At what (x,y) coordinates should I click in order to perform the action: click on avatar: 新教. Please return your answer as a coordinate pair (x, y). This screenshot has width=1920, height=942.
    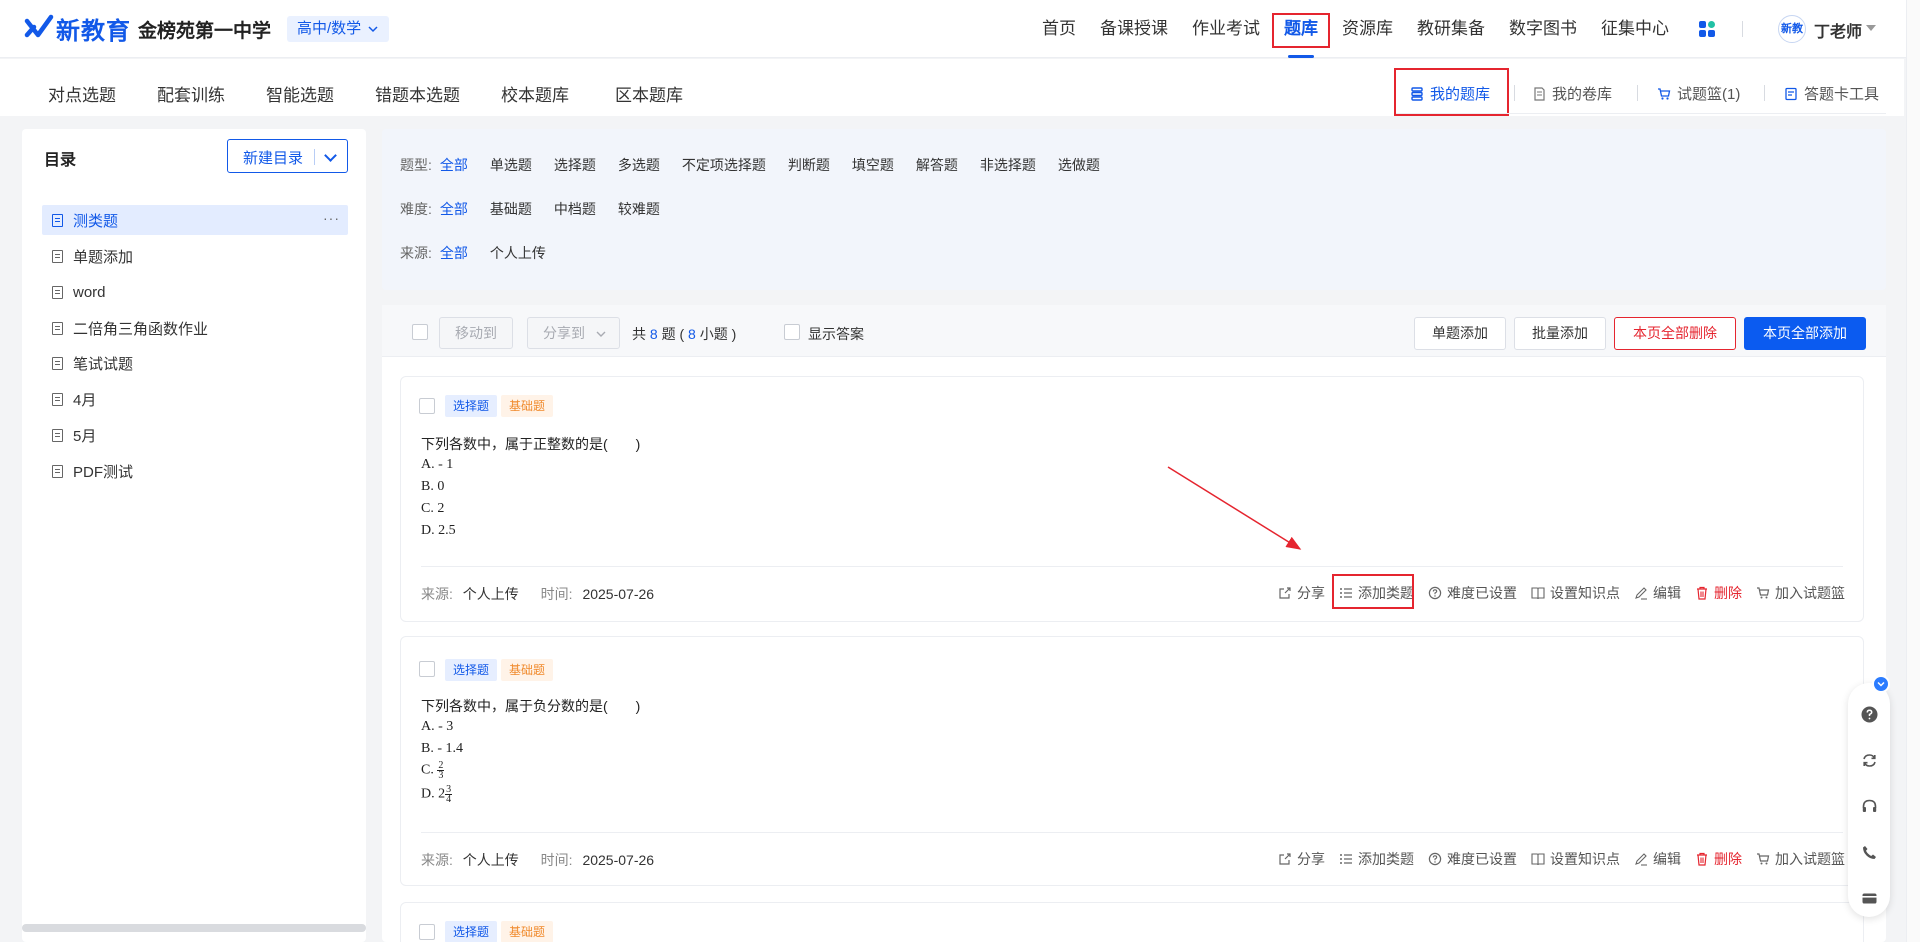
    Looking at the image, I should click on (1792, 29).